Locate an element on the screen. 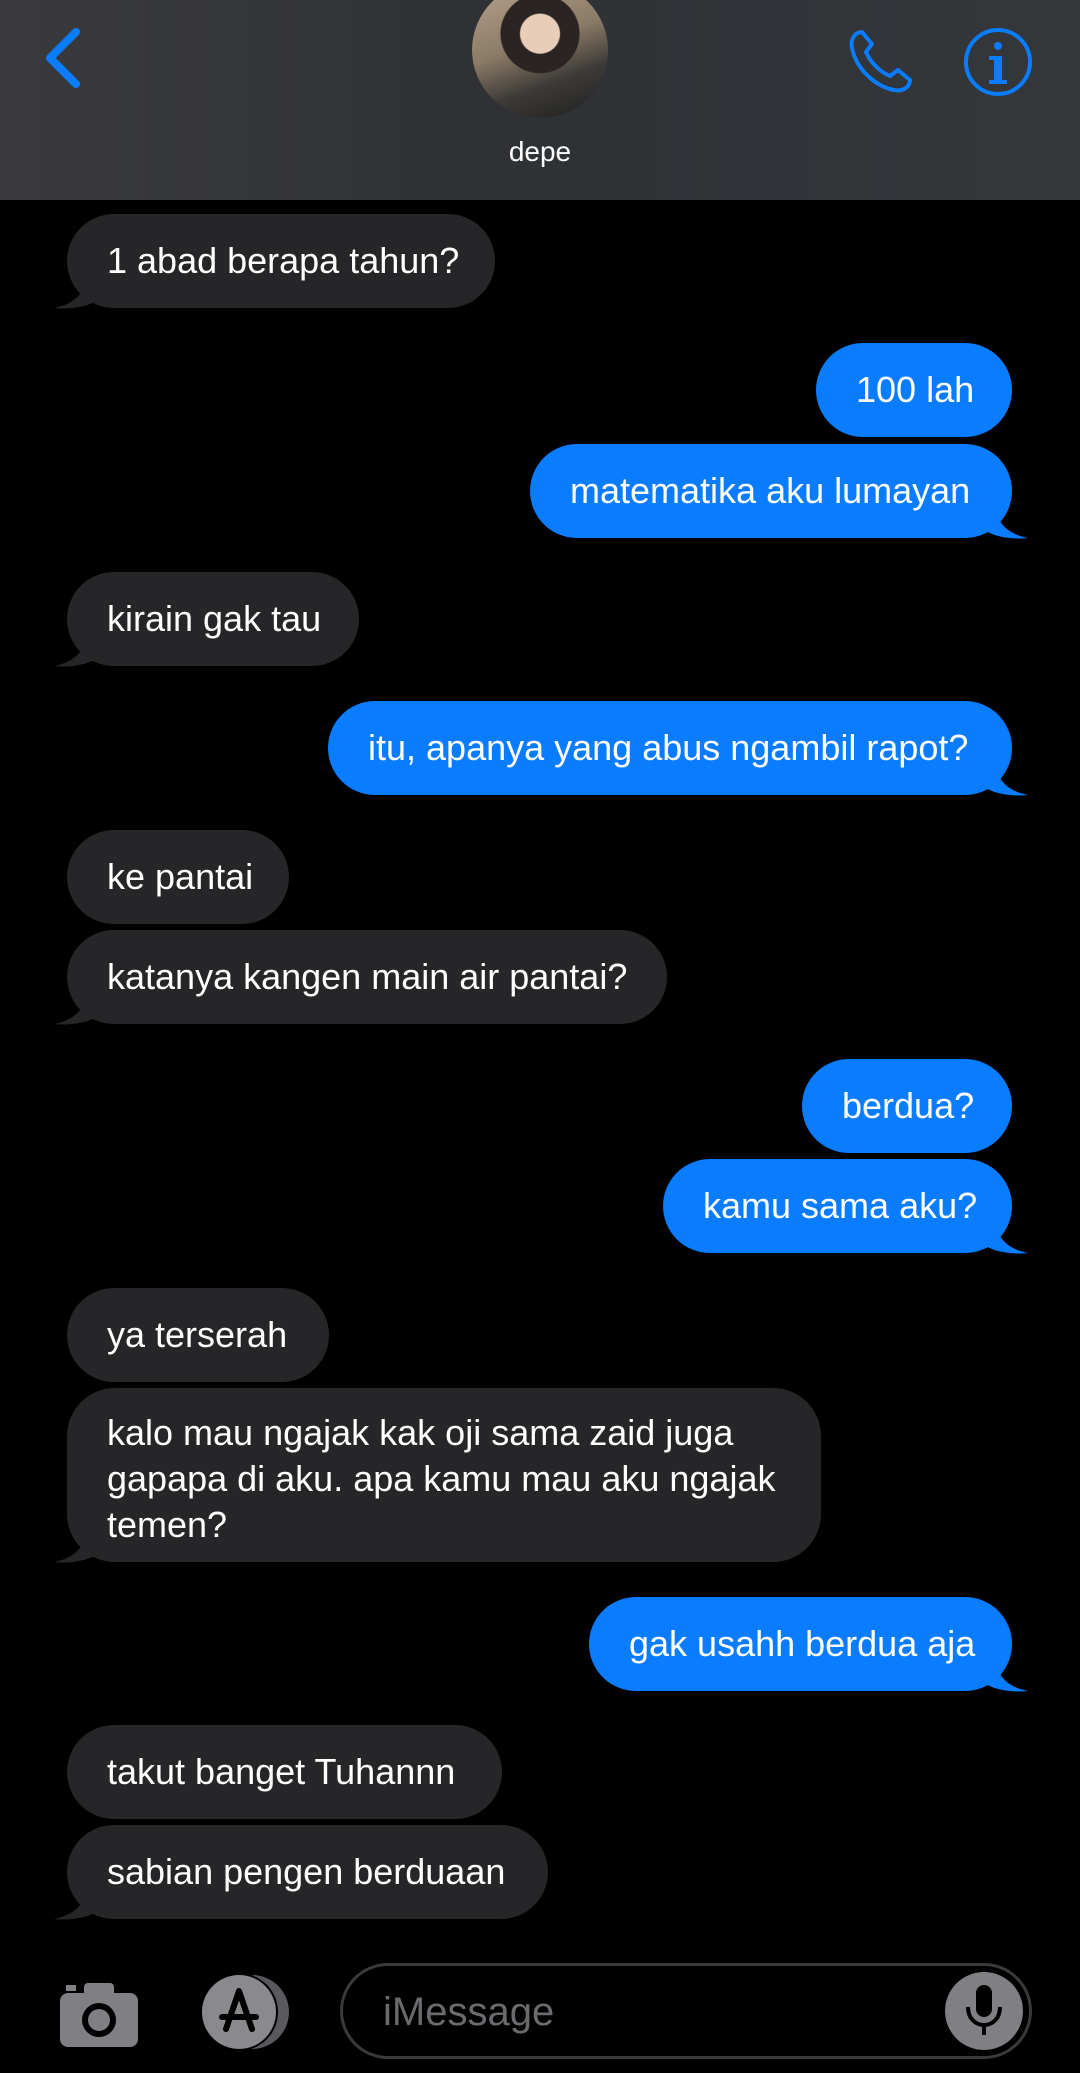  message-bubble-outgoing: berdua? is located at coordinates (907, 1106).